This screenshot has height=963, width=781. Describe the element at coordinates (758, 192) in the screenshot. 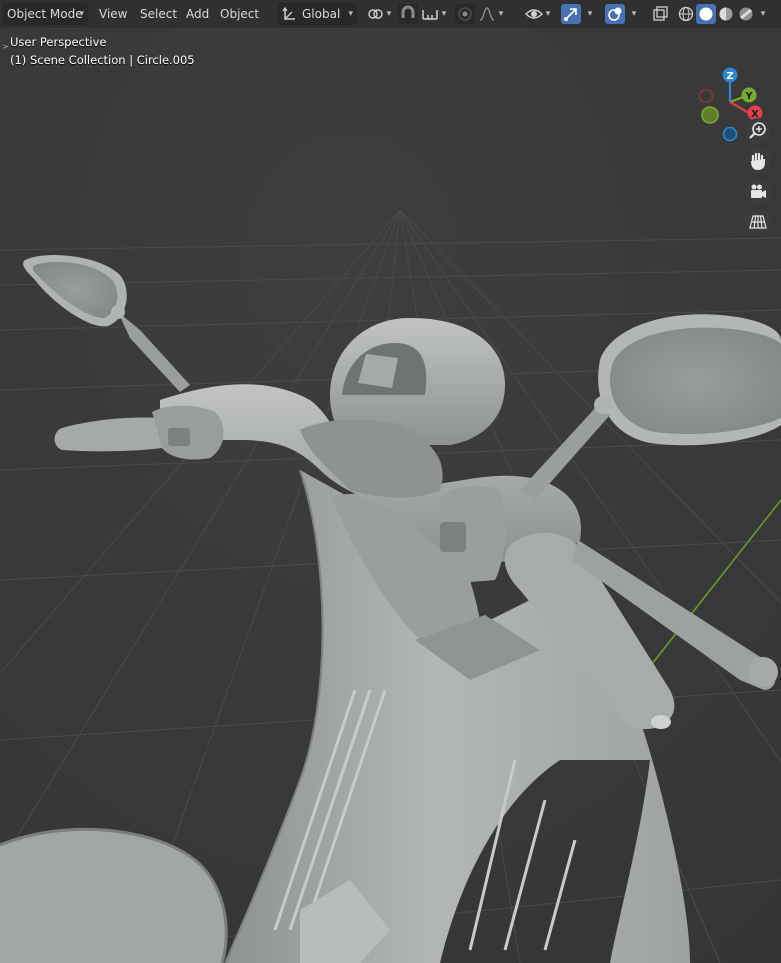

I see `camera-icon` at that location.